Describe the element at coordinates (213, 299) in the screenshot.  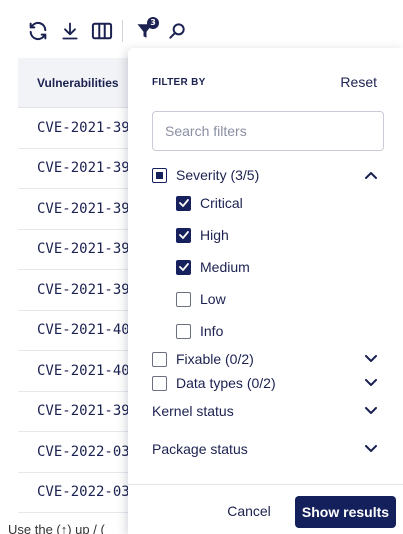
I see `low-label: Low` at that location.